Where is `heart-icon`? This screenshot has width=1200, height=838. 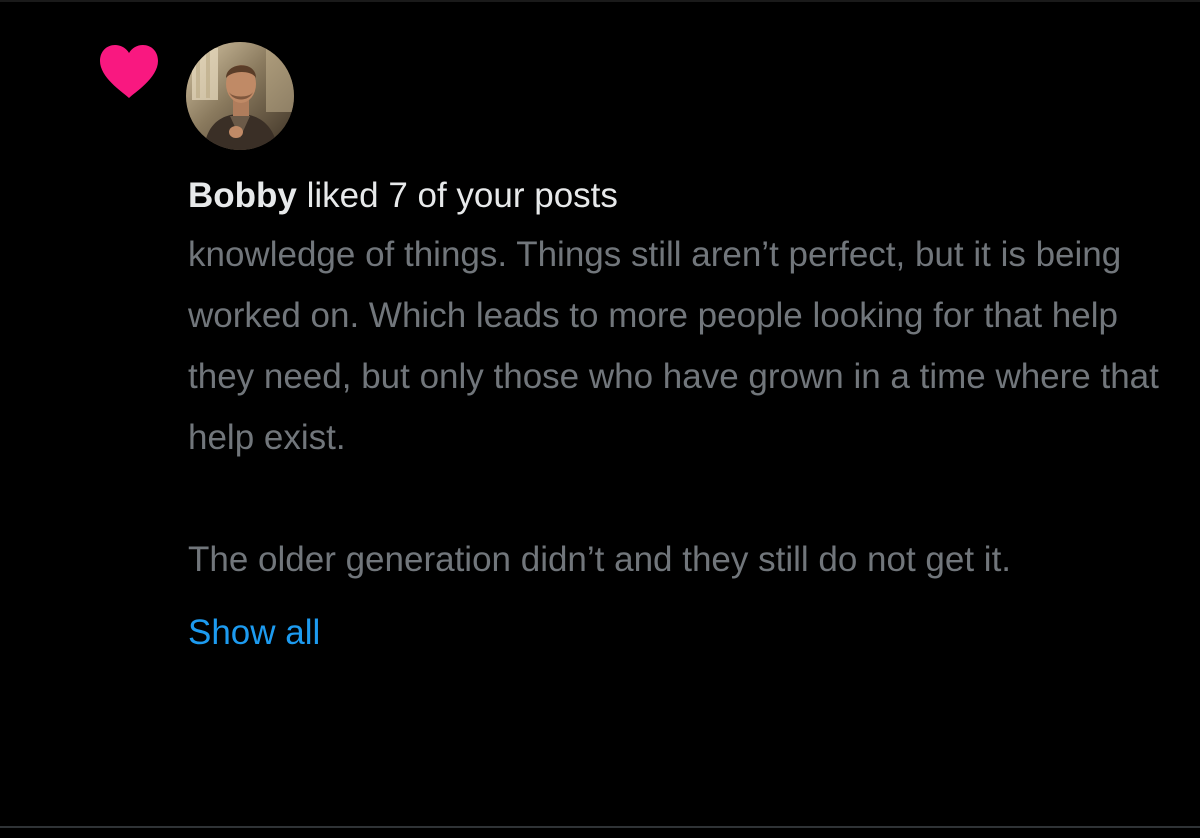 heart-icon is located at coordinates (129, 71).